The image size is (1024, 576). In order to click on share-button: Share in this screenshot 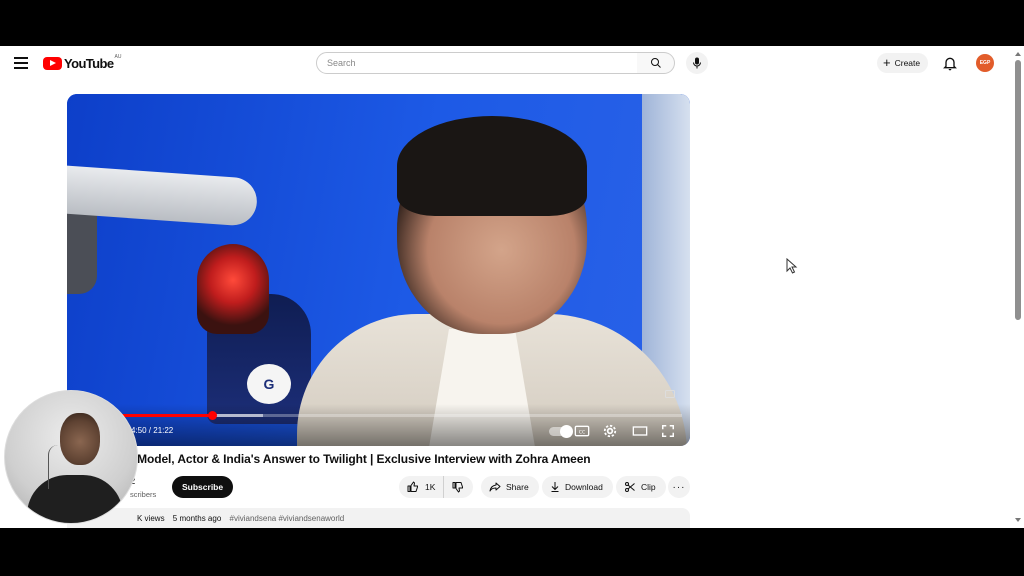, I will do `click(510, 487)`.